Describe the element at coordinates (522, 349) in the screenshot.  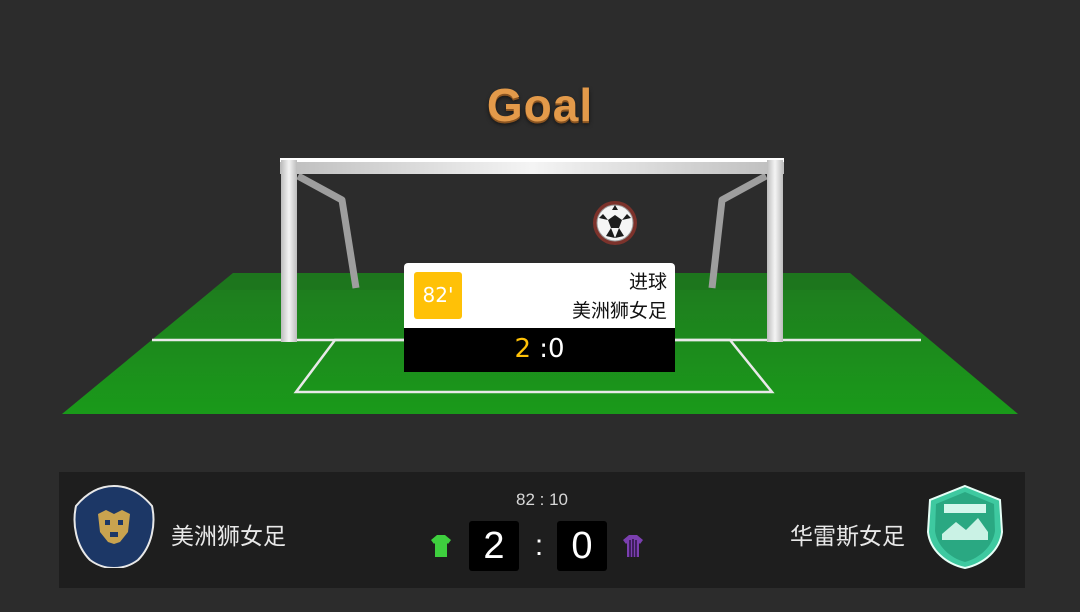
I see `event-score-home: 2` at that location.